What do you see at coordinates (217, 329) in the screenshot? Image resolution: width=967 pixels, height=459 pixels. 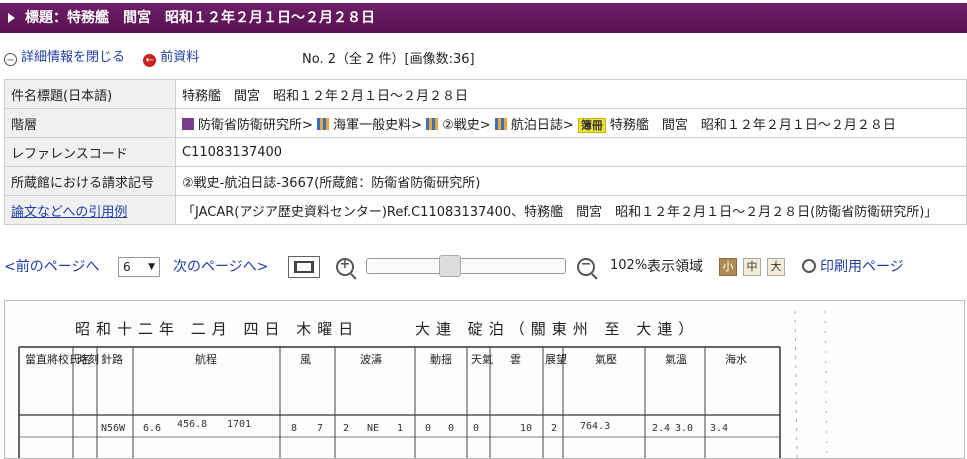 I see `logbook-heading: 昭和十二年 二月 四日 木曜日` at bounding box center [217, 329].